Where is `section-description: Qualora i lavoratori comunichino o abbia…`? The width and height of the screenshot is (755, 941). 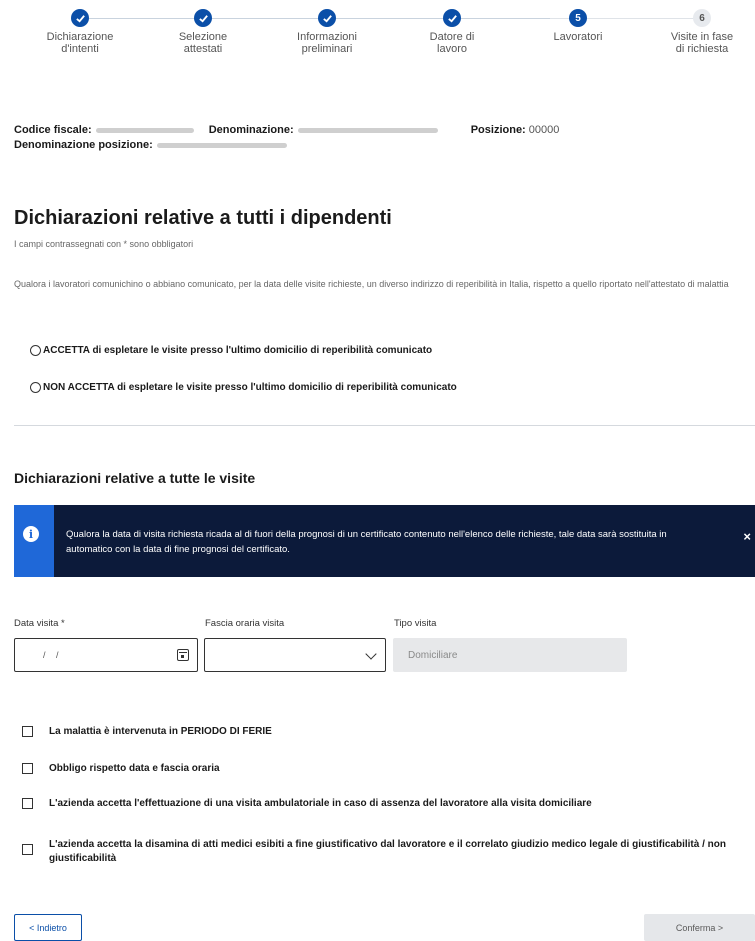 section-description: Qualora i lavoratori comunichino o abbia… is located at coordinates (371, 284).